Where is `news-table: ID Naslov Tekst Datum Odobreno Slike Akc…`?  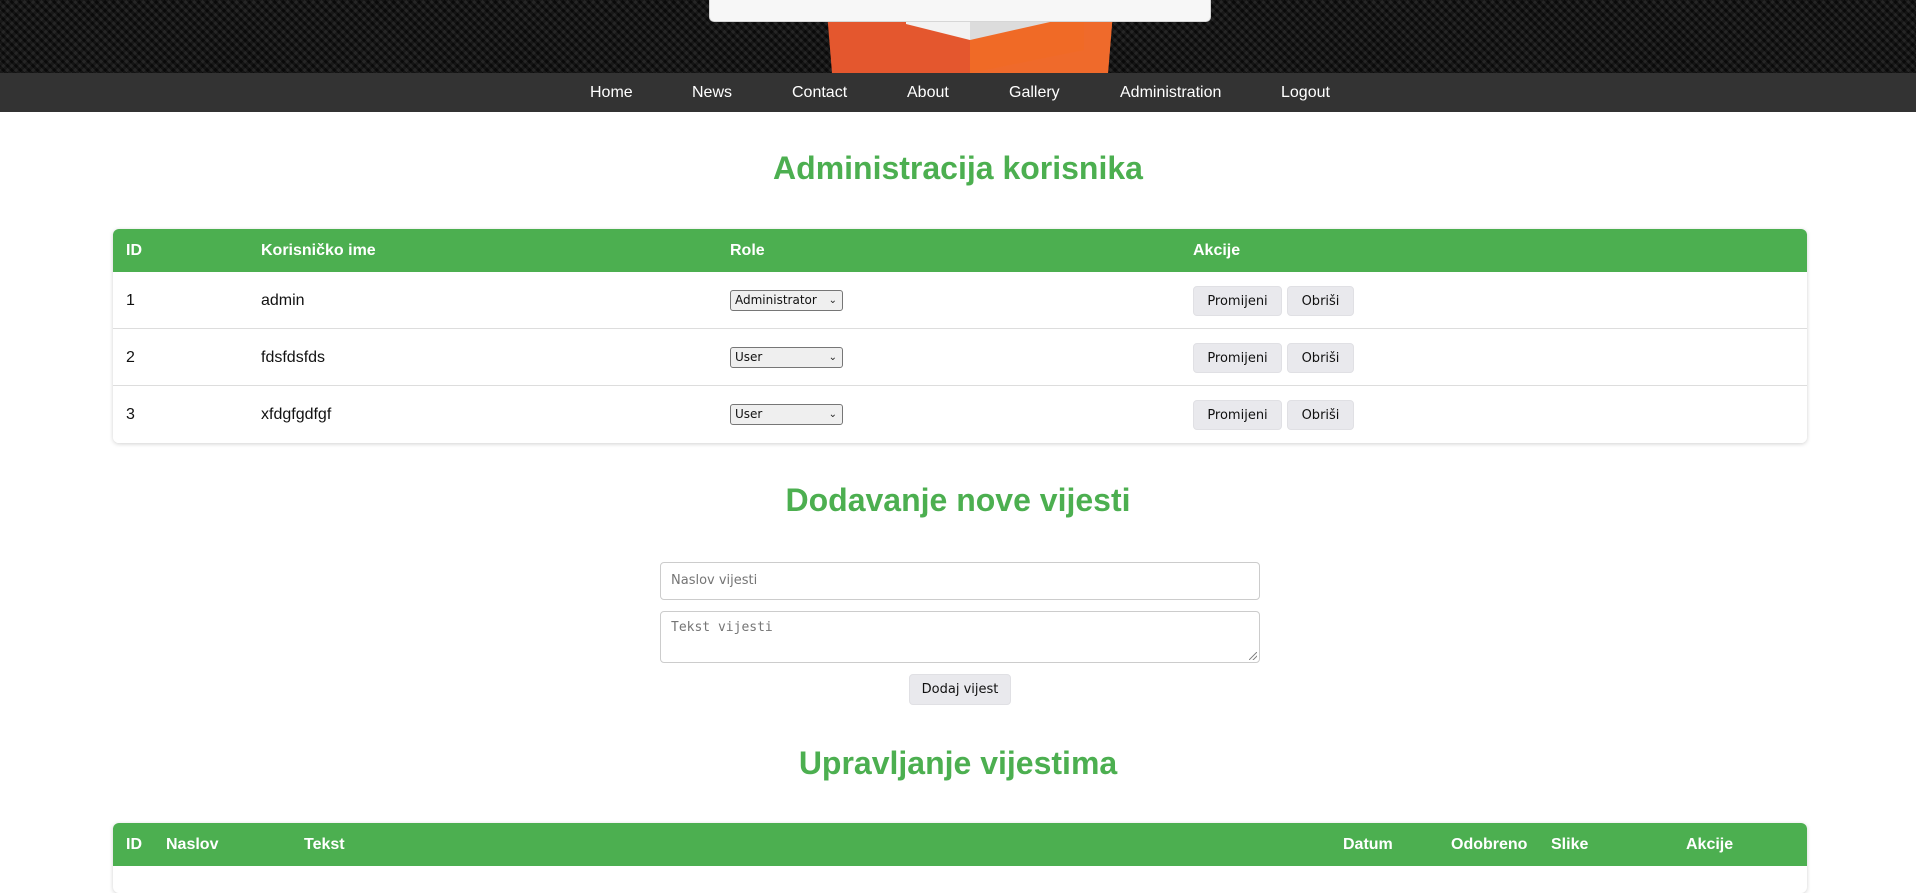
news-table: ID Naslov Tekst Datum Odobreno Slike Akc… is located at coordinates (960, 858).